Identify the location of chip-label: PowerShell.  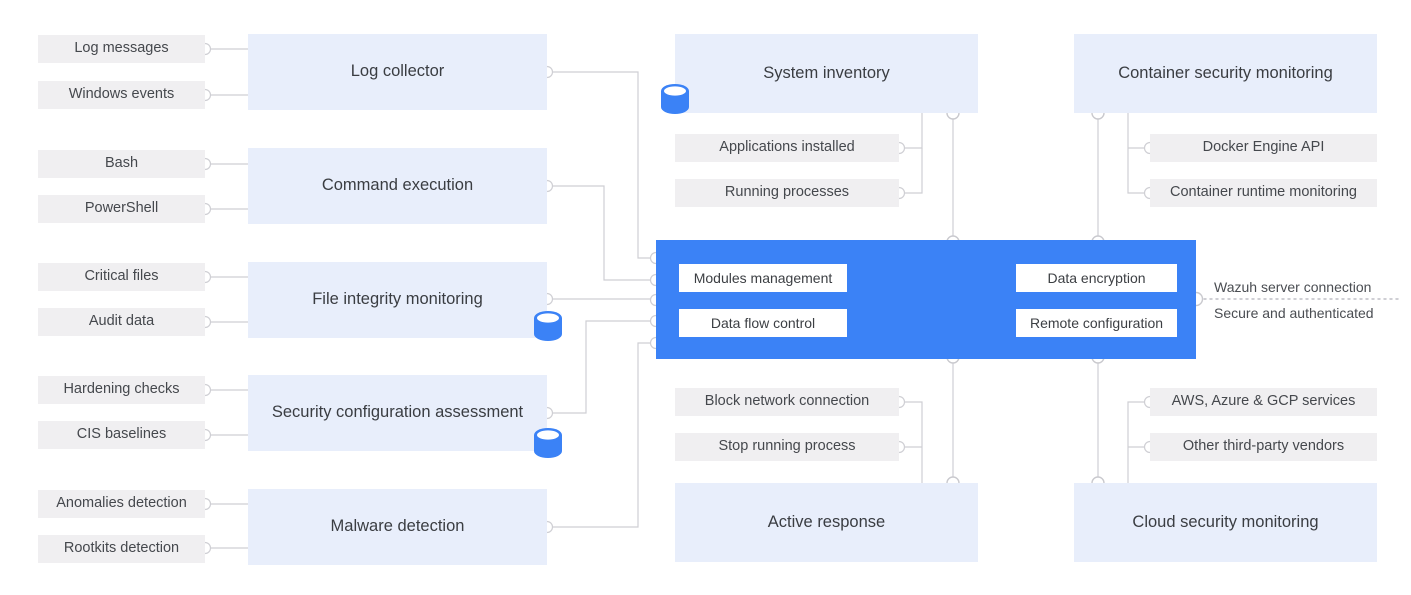
(121, 208).